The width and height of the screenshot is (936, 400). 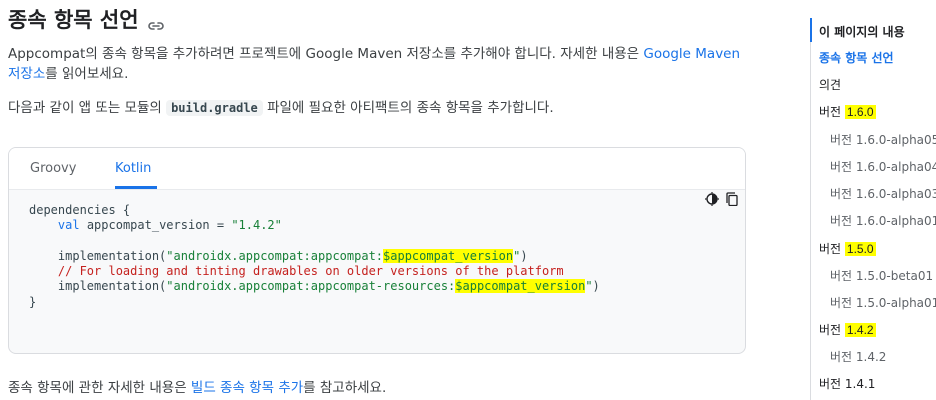 I want to click on tab-kotlin: Kotlin, so click(x=133, y=168).